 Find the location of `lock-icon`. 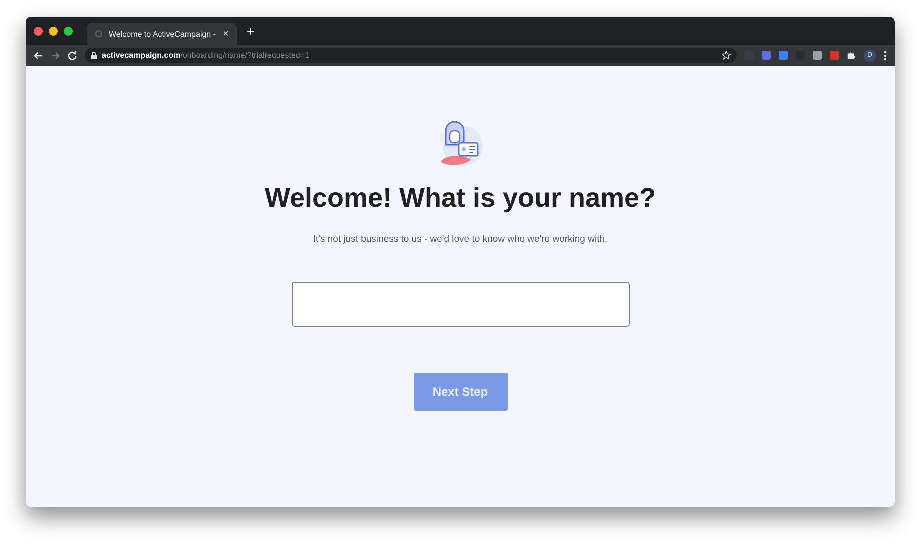

lock-icon is located at coordinates (94, 55).